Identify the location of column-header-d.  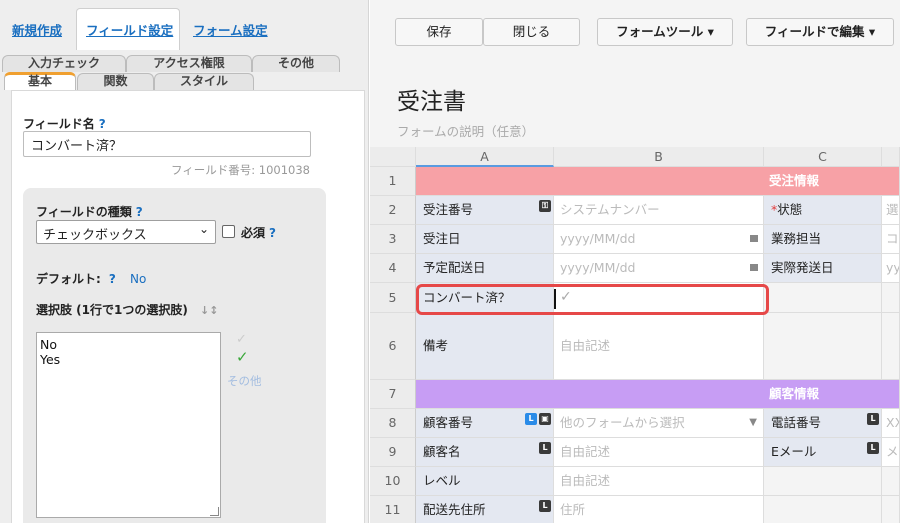
(891, 157).